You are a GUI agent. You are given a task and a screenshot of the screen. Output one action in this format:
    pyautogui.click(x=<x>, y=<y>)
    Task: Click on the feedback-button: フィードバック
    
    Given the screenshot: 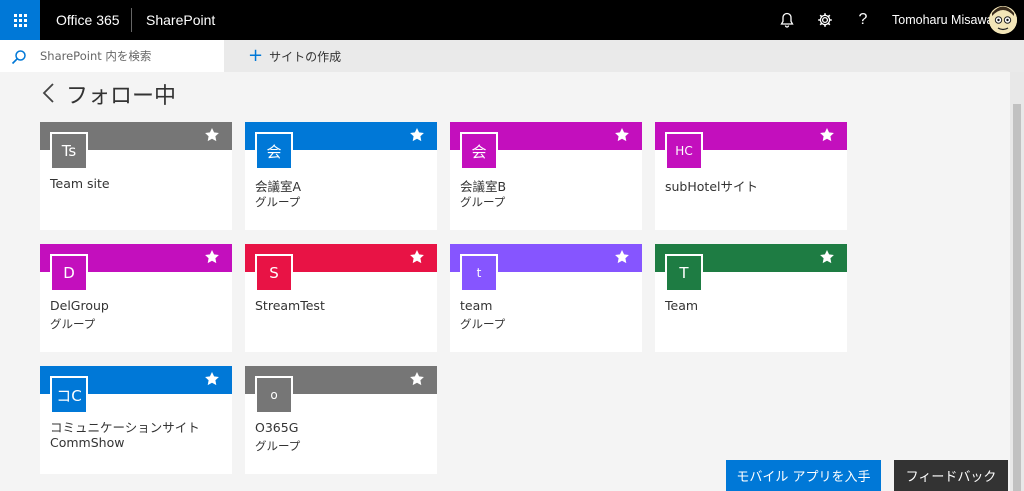 What is the action you would take?
    pyautogui.click(x=951, y=475)
    